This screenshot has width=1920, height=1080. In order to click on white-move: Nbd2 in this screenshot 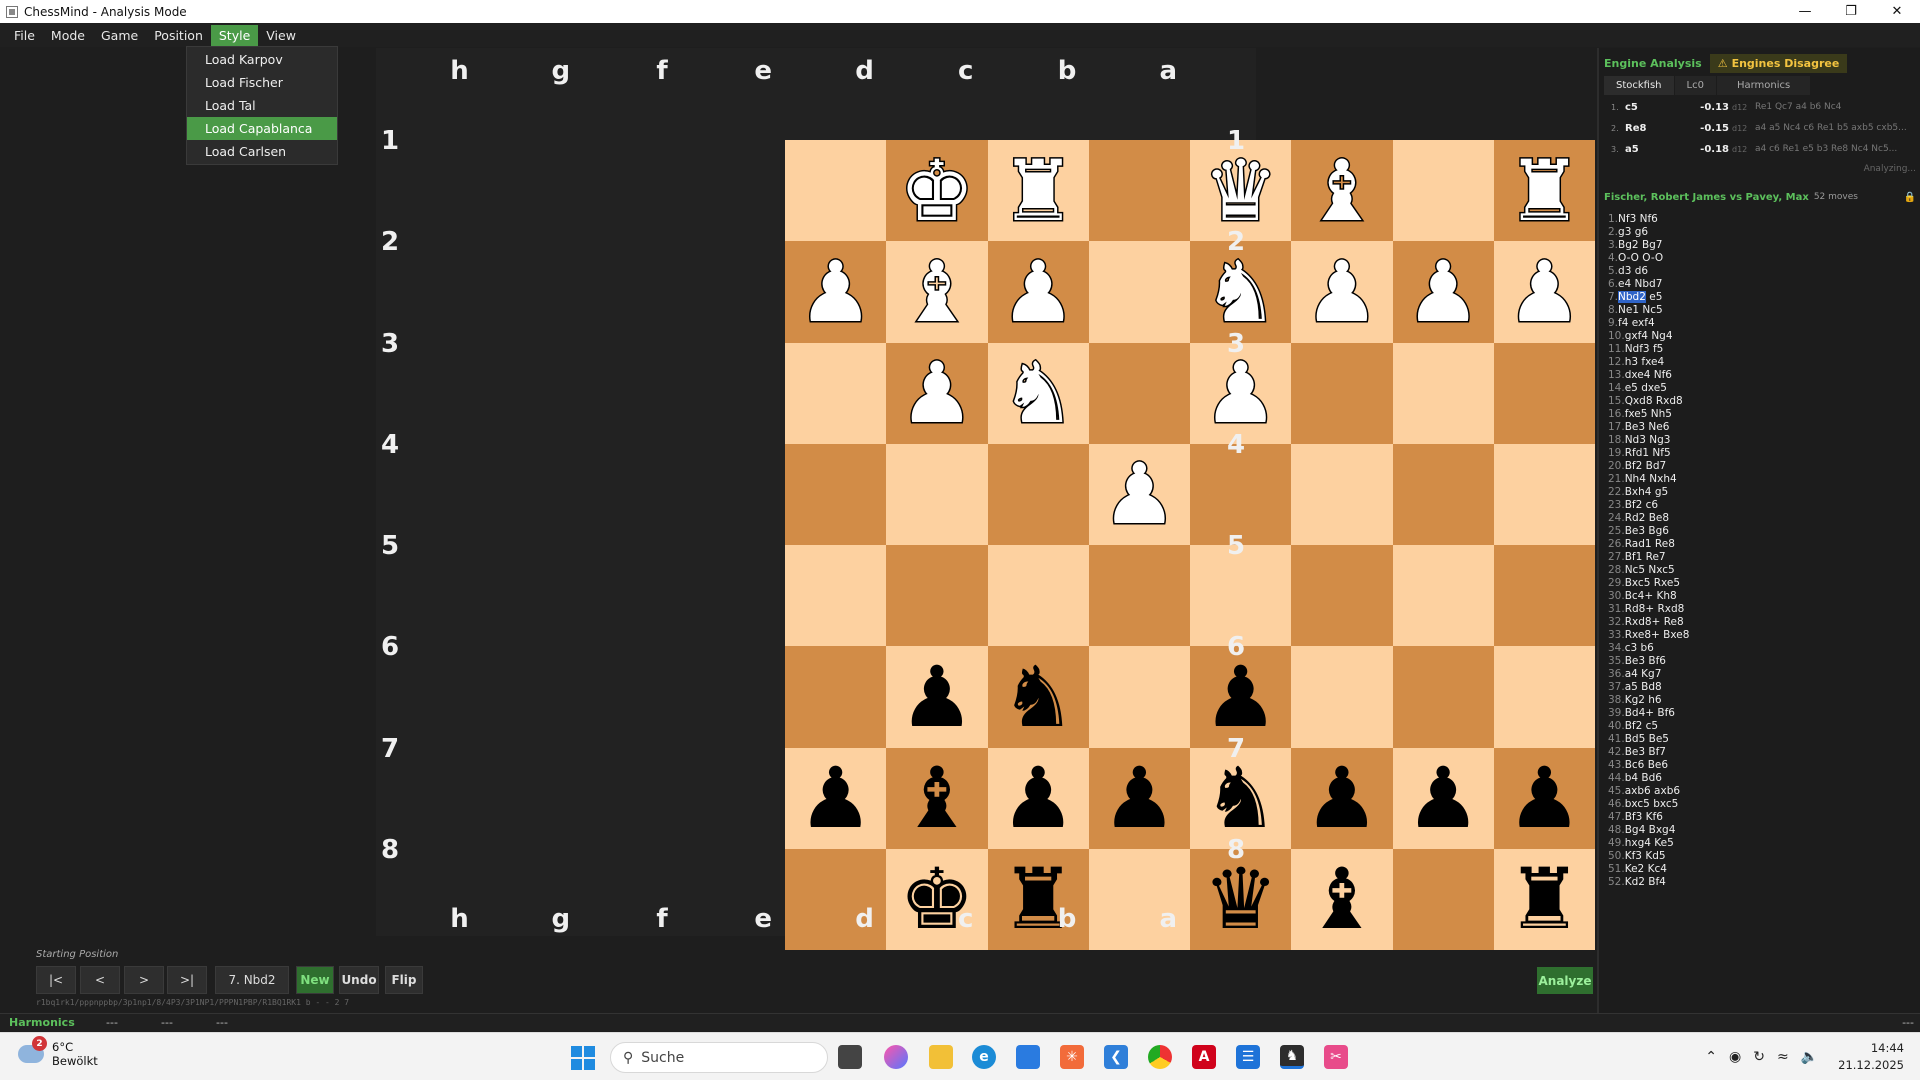, I will do `click(1632, 297)`.